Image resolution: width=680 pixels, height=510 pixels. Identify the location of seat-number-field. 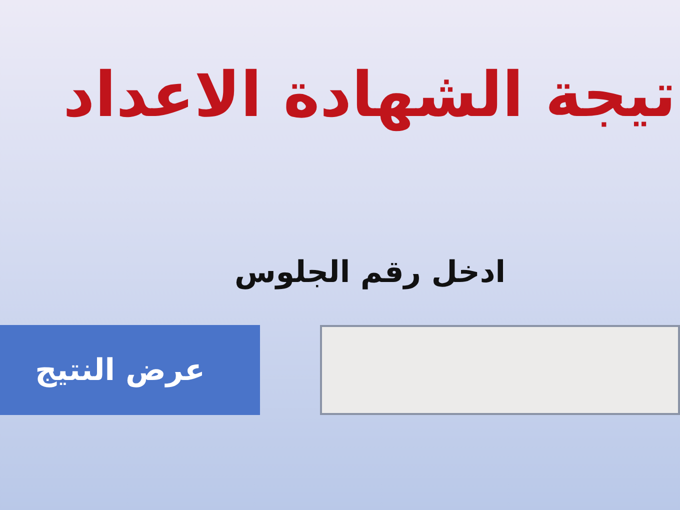
(500, 370).